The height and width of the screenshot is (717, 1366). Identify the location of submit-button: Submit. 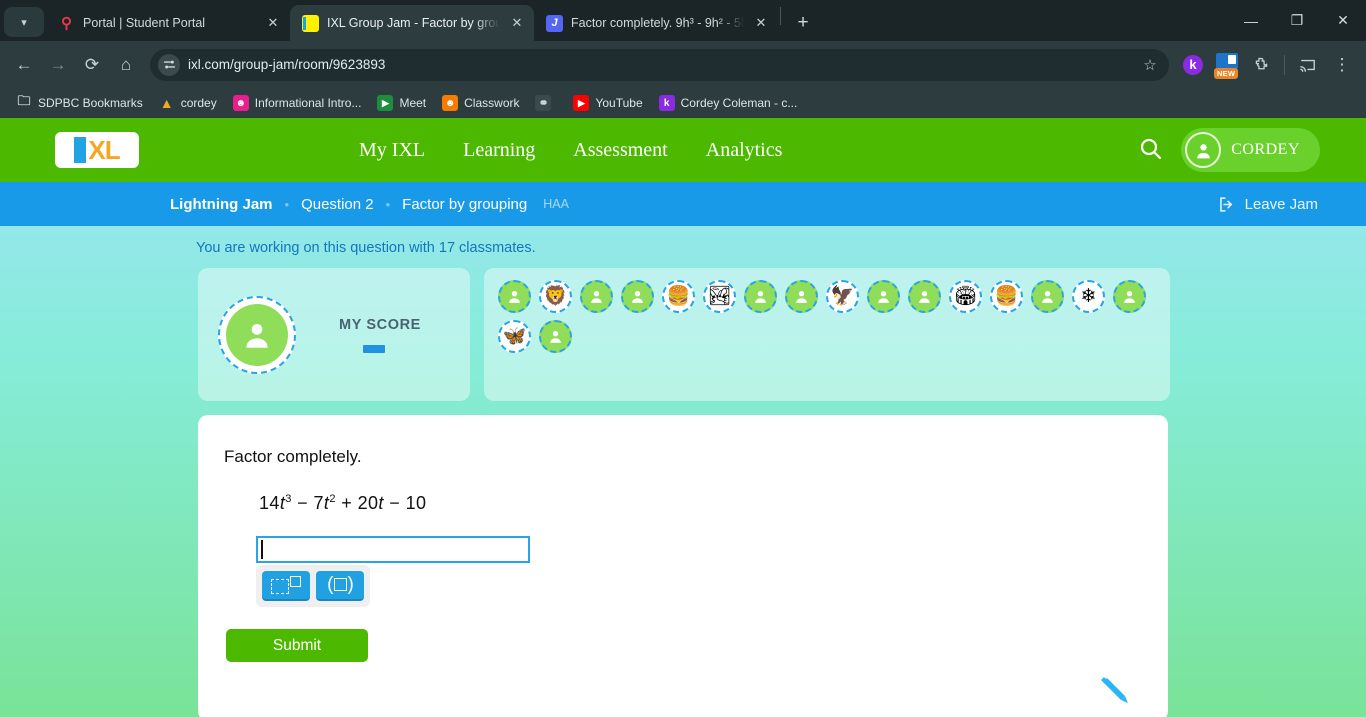
(297, 645).